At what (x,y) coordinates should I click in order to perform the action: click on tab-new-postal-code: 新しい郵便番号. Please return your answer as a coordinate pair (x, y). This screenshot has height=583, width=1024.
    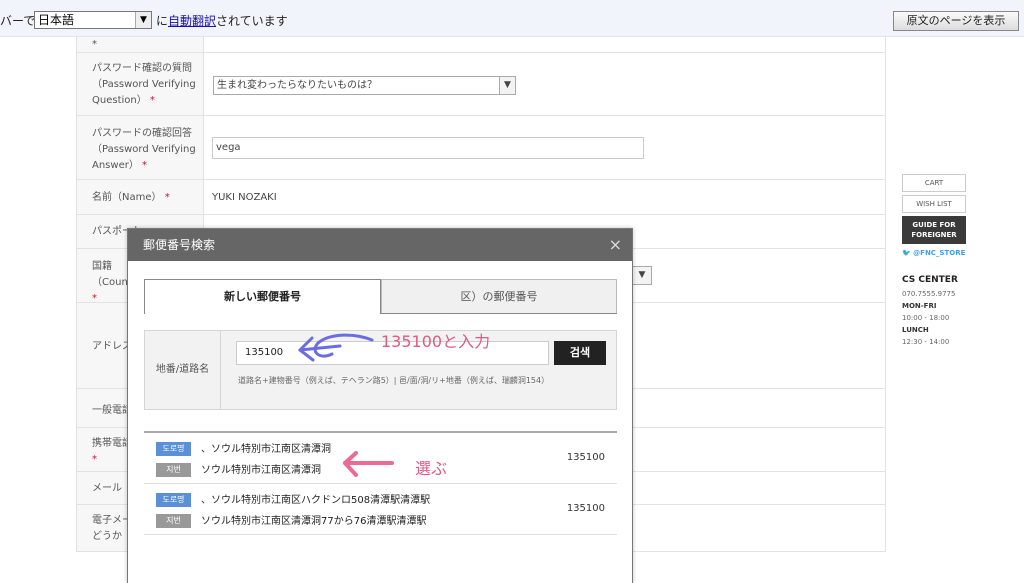
    Looking at the image, I should click on (262, 296).